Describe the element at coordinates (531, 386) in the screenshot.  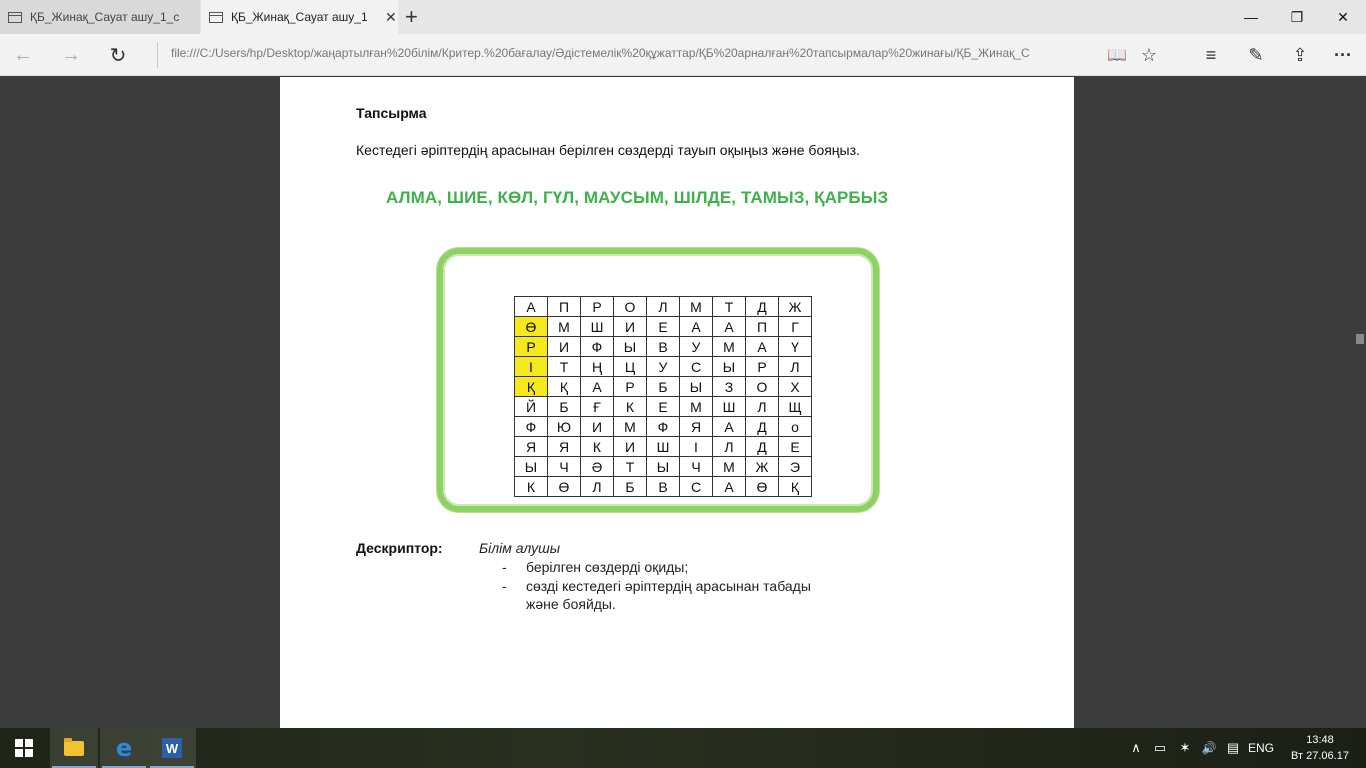
I see `grid-cell: Қ` at that location.